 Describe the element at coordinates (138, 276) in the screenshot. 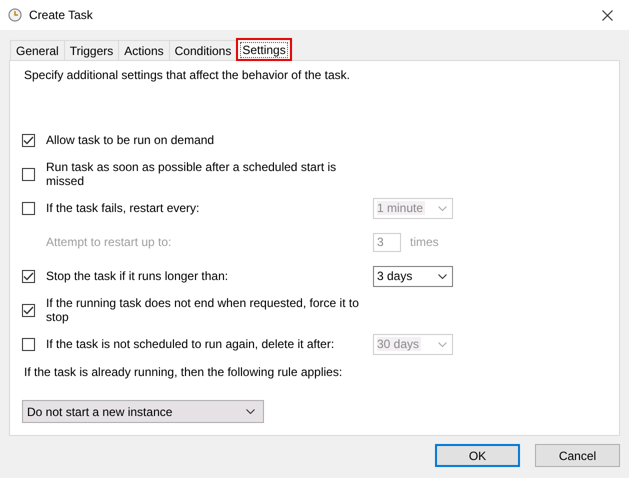

I see `checkbox-label: Stop the task if it runs longer than:` at that location.